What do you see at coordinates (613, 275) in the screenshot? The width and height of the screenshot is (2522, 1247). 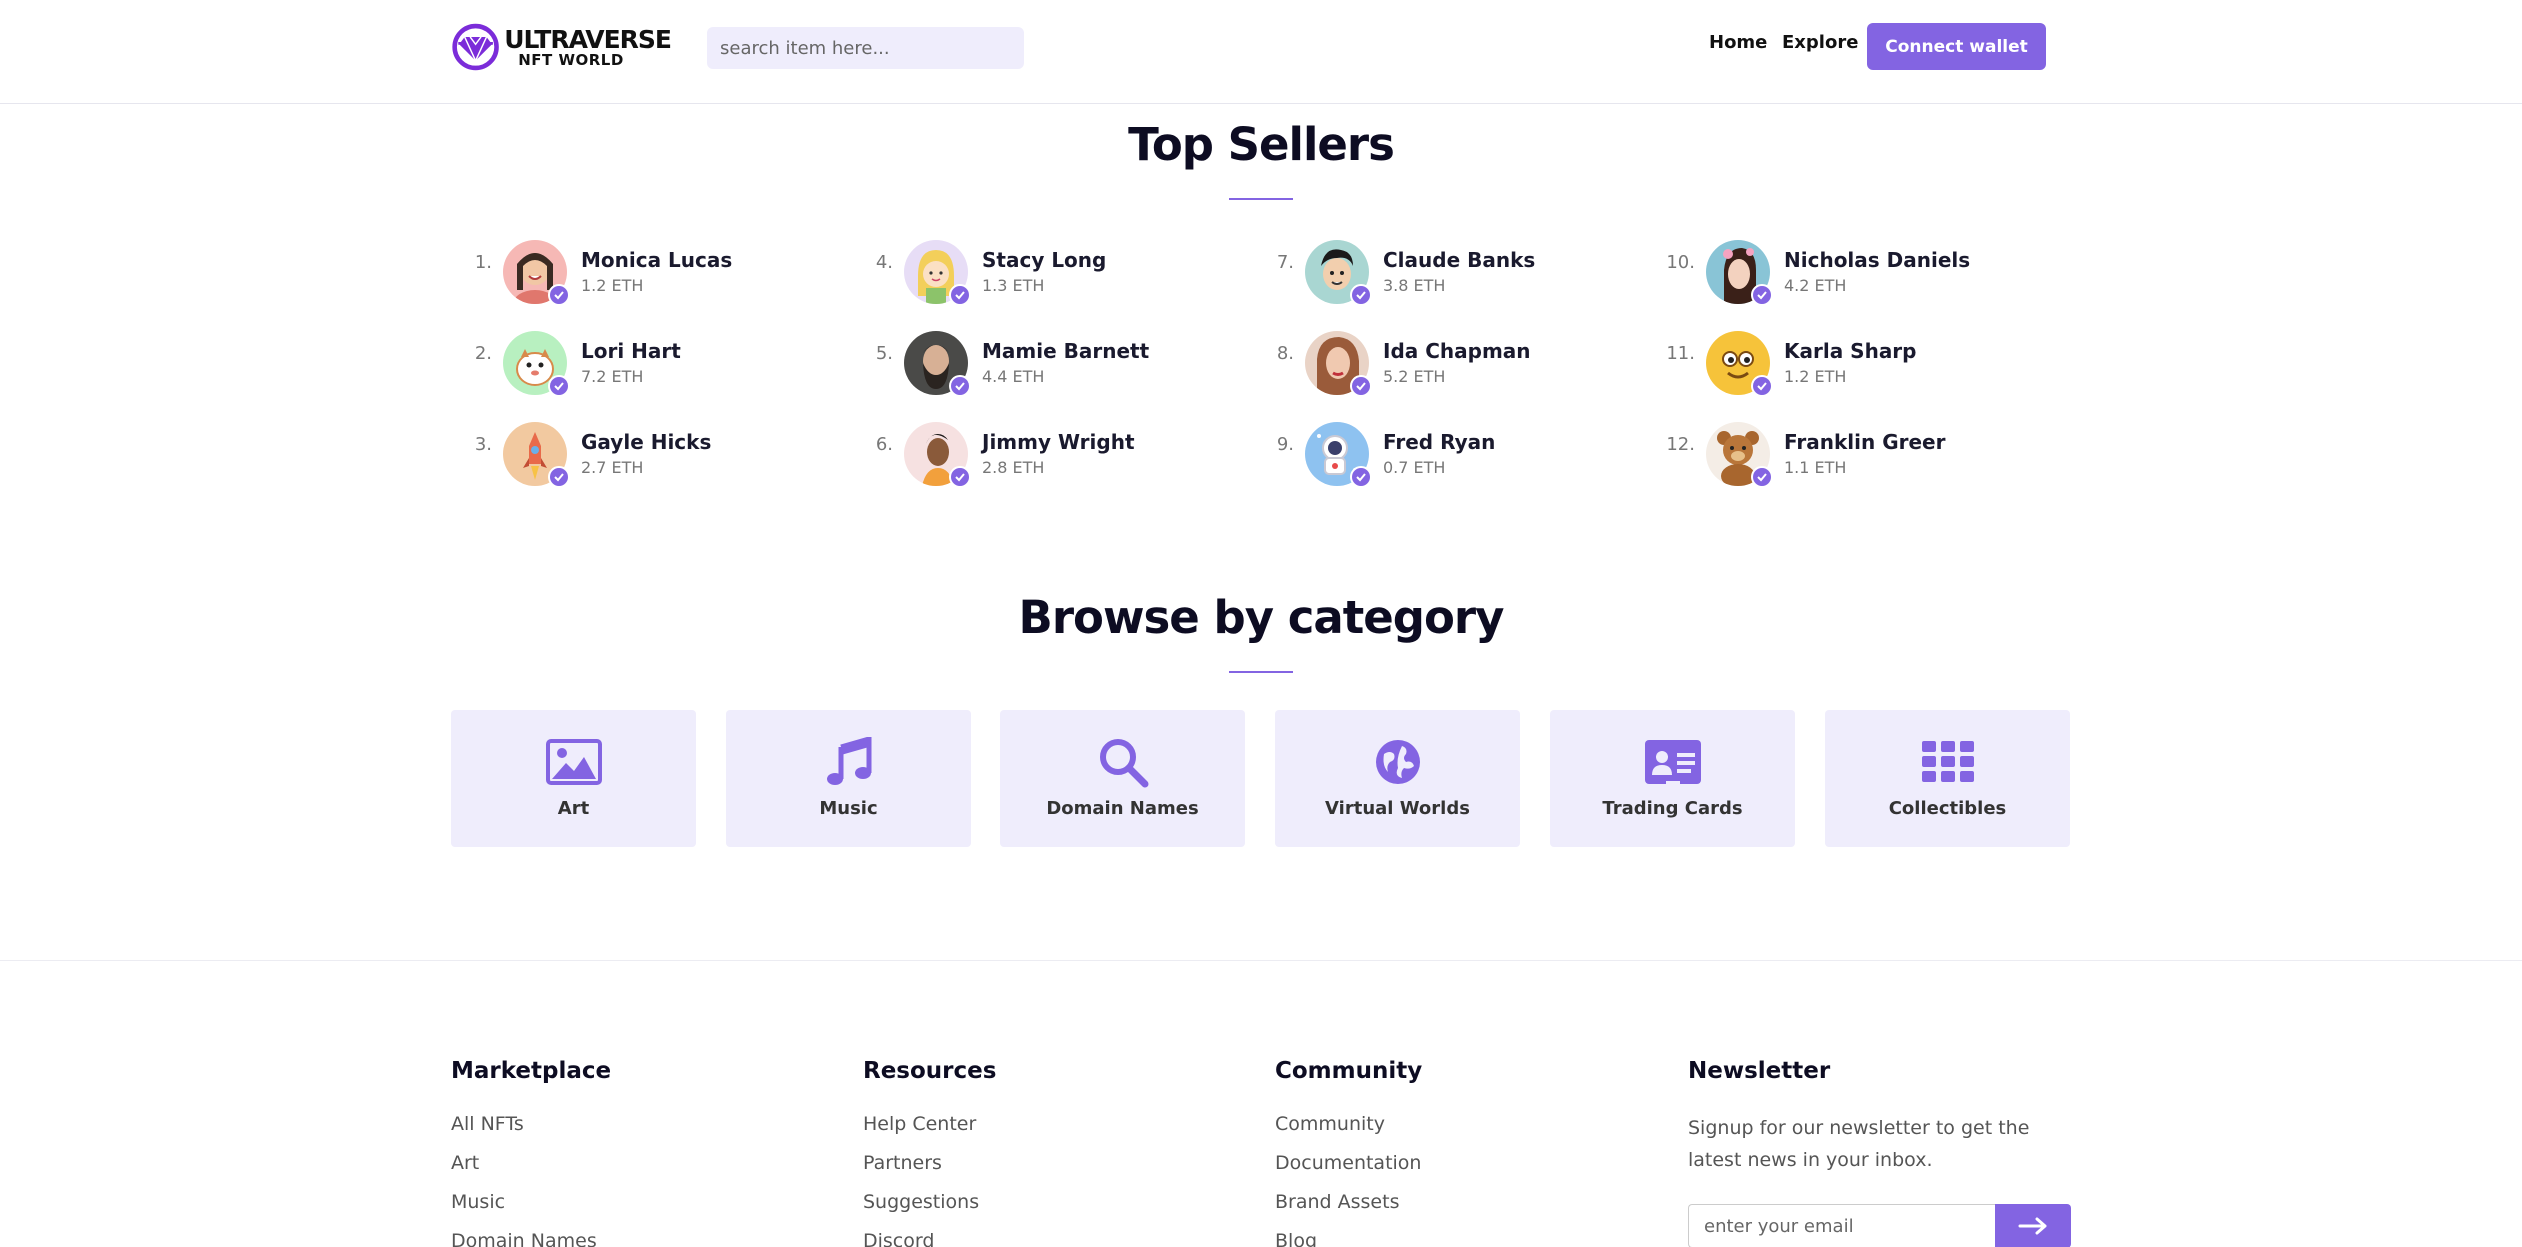 I see `seller-item: 1. Monica Lucas 1.2 ETH` at bounding box center [613, 275].